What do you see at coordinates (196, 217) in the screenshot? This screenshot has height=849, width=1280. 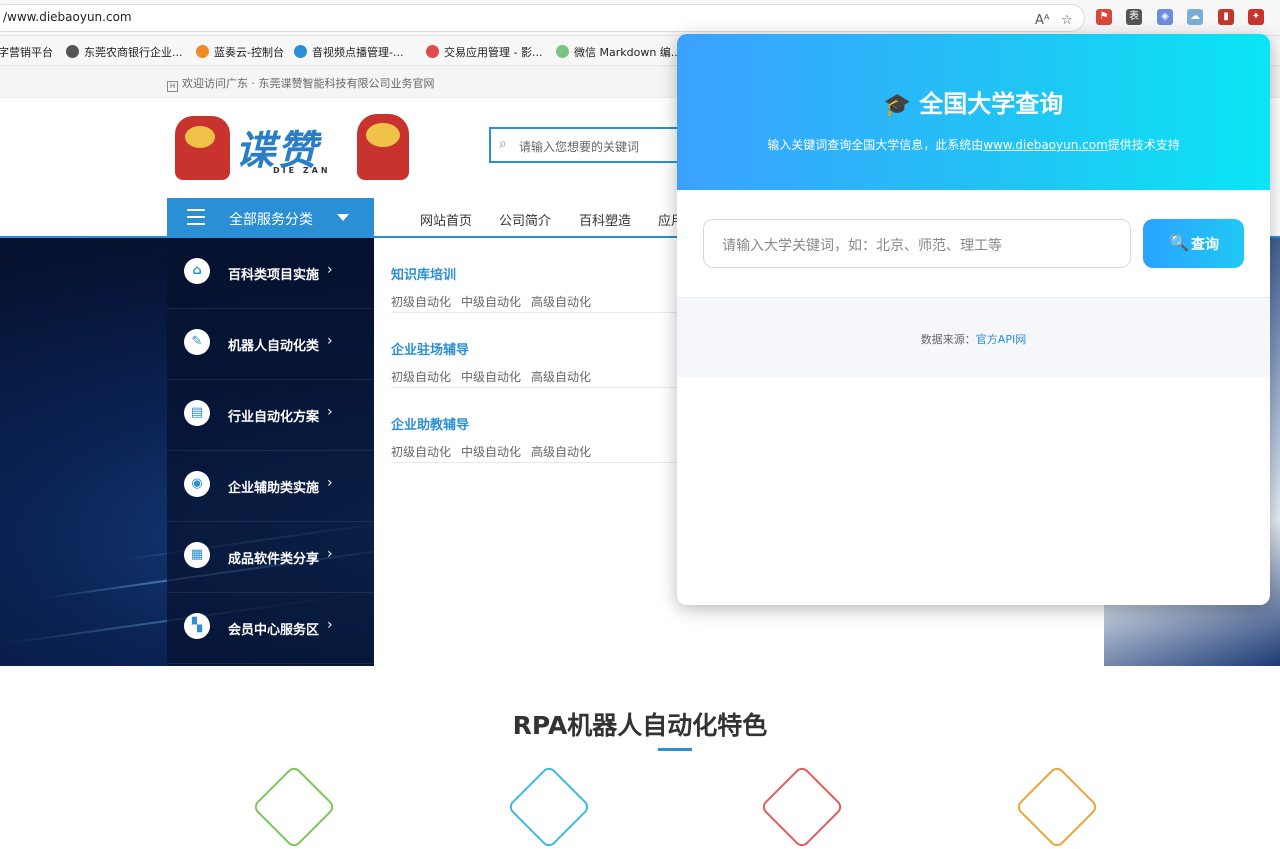 I see `menu-list-icon` at bounding box center [196, 217].